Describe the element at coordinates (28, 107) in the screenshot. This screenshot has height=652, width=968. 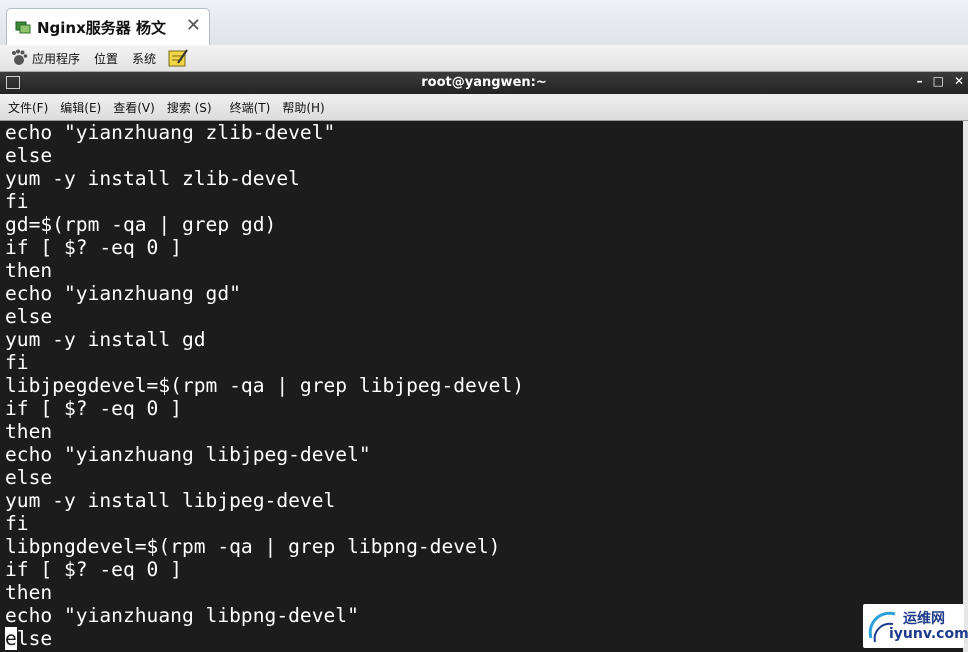
I see `menu-file: 文件(F)` at that location.